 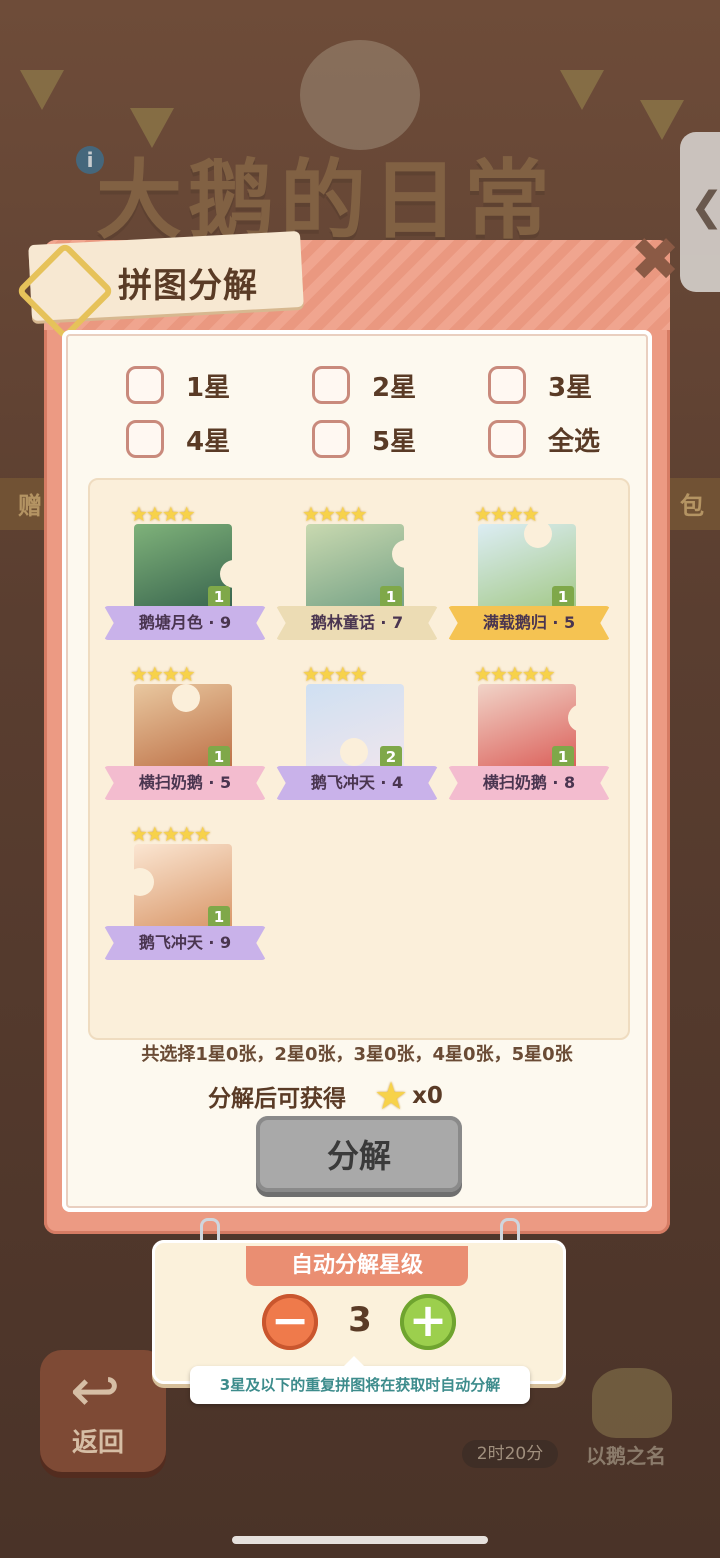 I want to click on auto-level-value: 3, so click(x=360, y=1320).